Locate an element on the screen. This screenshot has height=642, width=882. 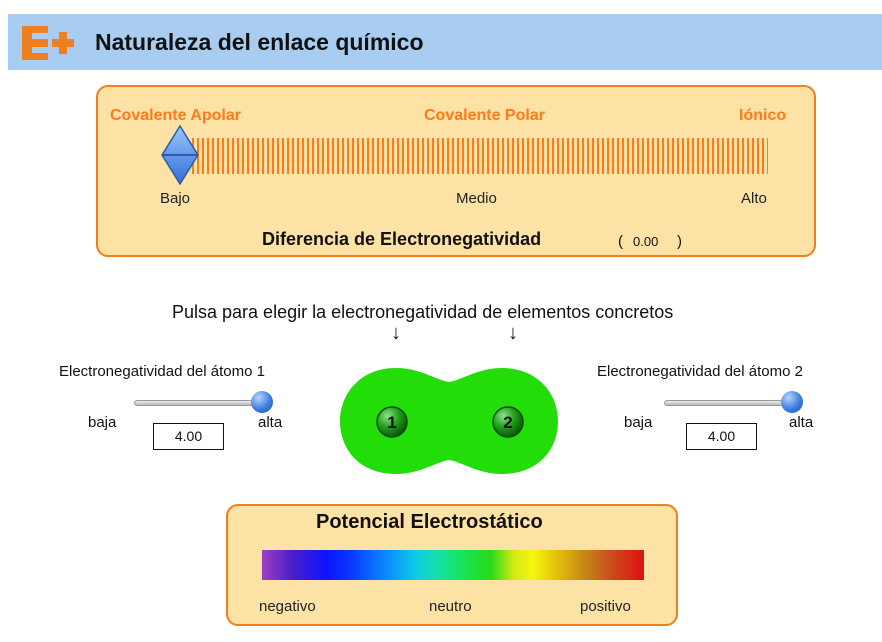
spectrum-neutral-label: neutro is located at coordinates (450, 606).